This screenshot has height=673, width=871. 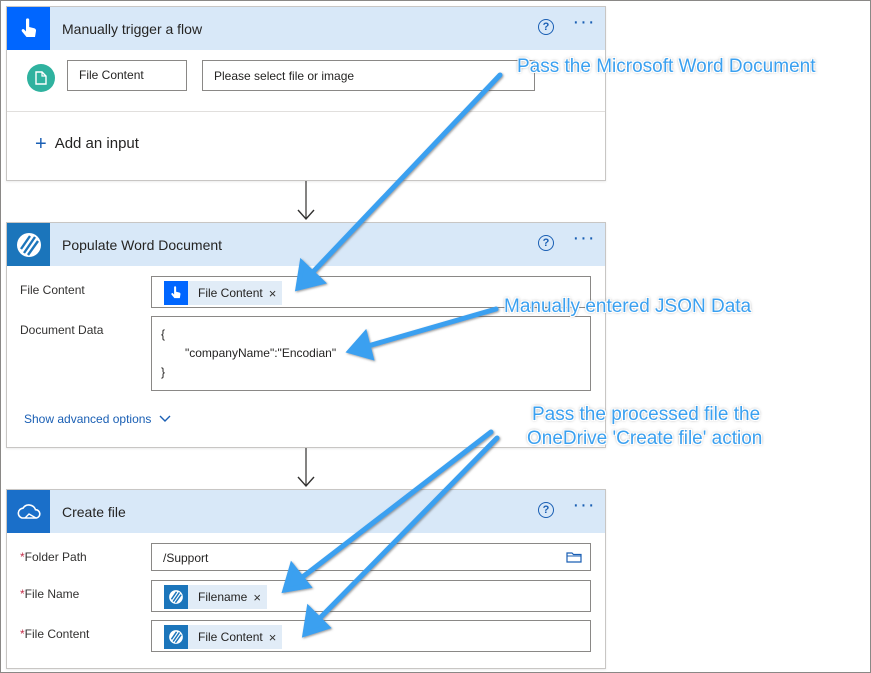 I want to click on folder-icon, so click(x=574, y=558).